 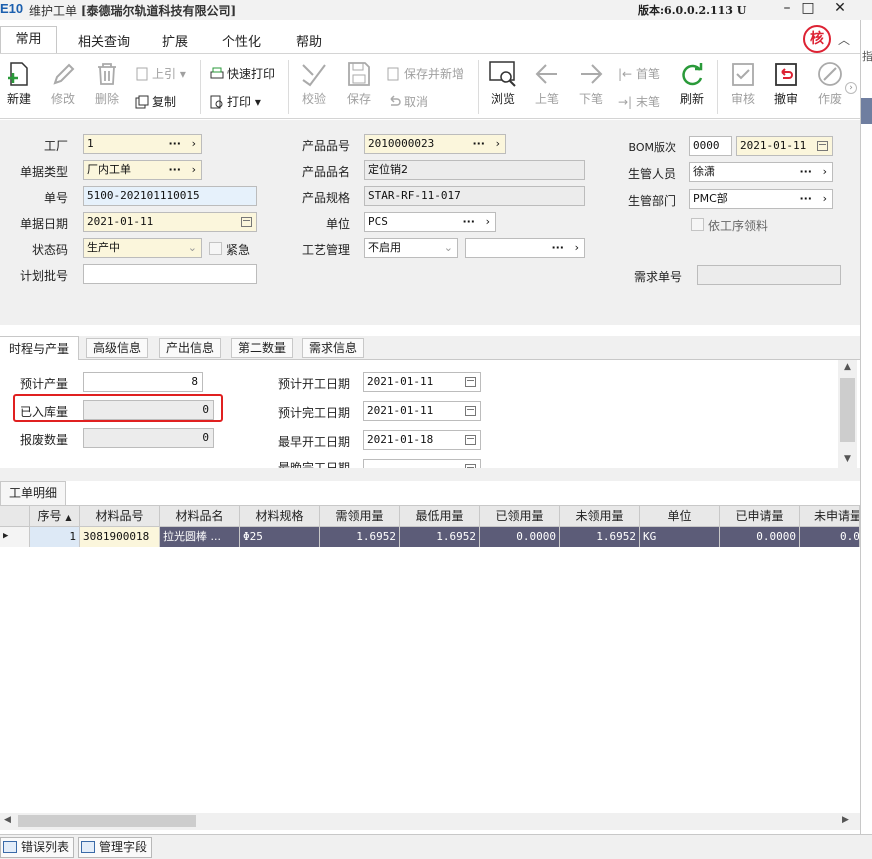 I want to click on approve-stamp-icon: 核, so click(x=817, y=39).